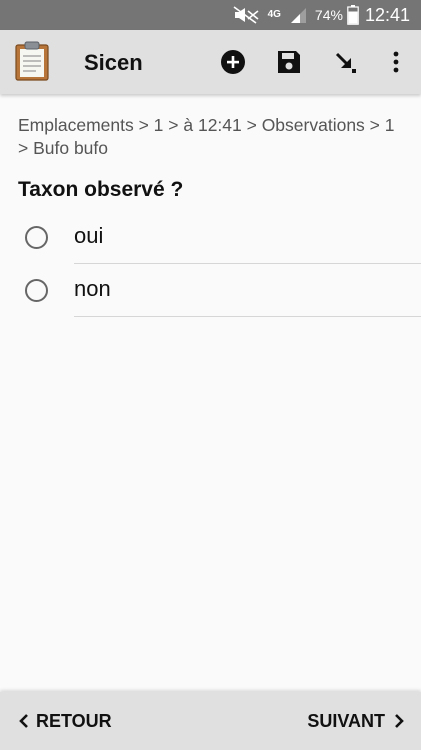 Image resolution: width=421 pixels, height=750 pixels. I want to click on battery-percent: 74%, so click(328, 15).